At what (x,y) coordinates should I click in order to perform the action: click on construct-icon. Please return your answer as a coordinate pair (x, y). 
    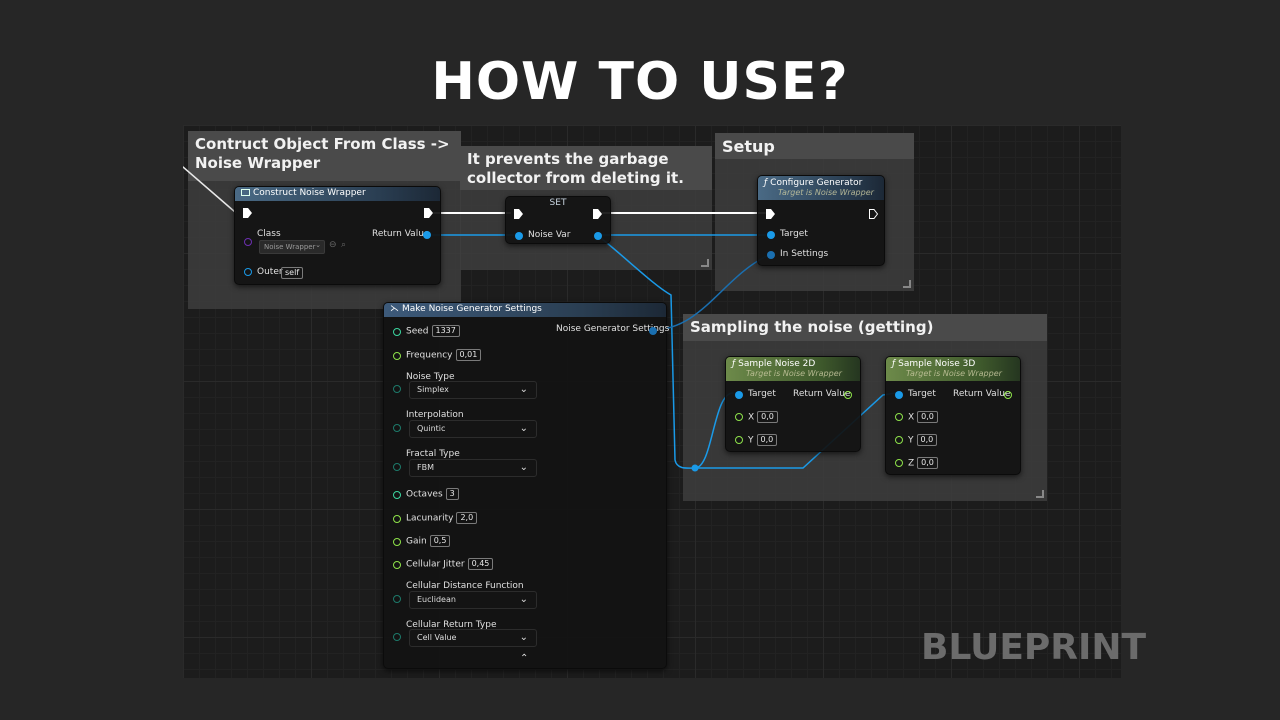
    Looking at the image, I should click on (245, 192).